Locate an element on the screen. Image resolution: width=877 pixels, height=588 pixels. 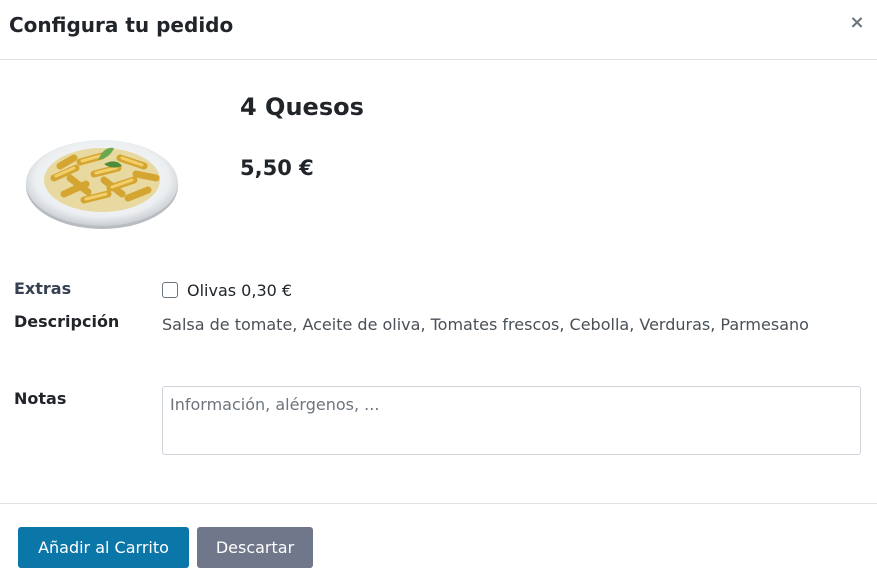
extras-label: Extras is located at coordinates (43, 288).